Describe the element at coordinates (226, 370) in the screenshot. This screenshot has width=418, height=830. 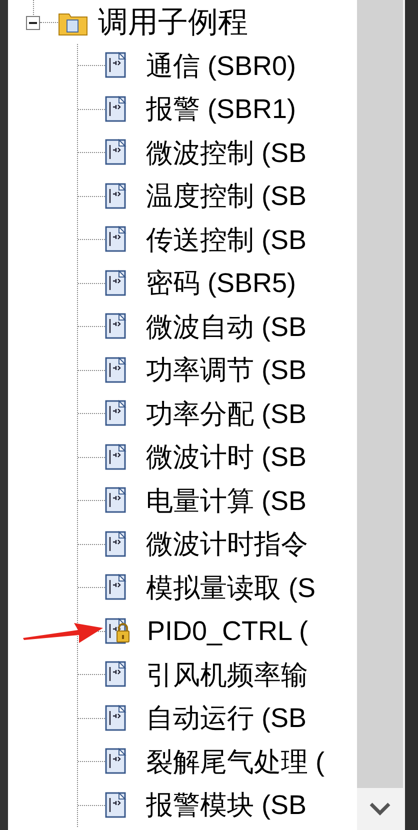
I see `tree-item: 功率调节 (SB` at that location.